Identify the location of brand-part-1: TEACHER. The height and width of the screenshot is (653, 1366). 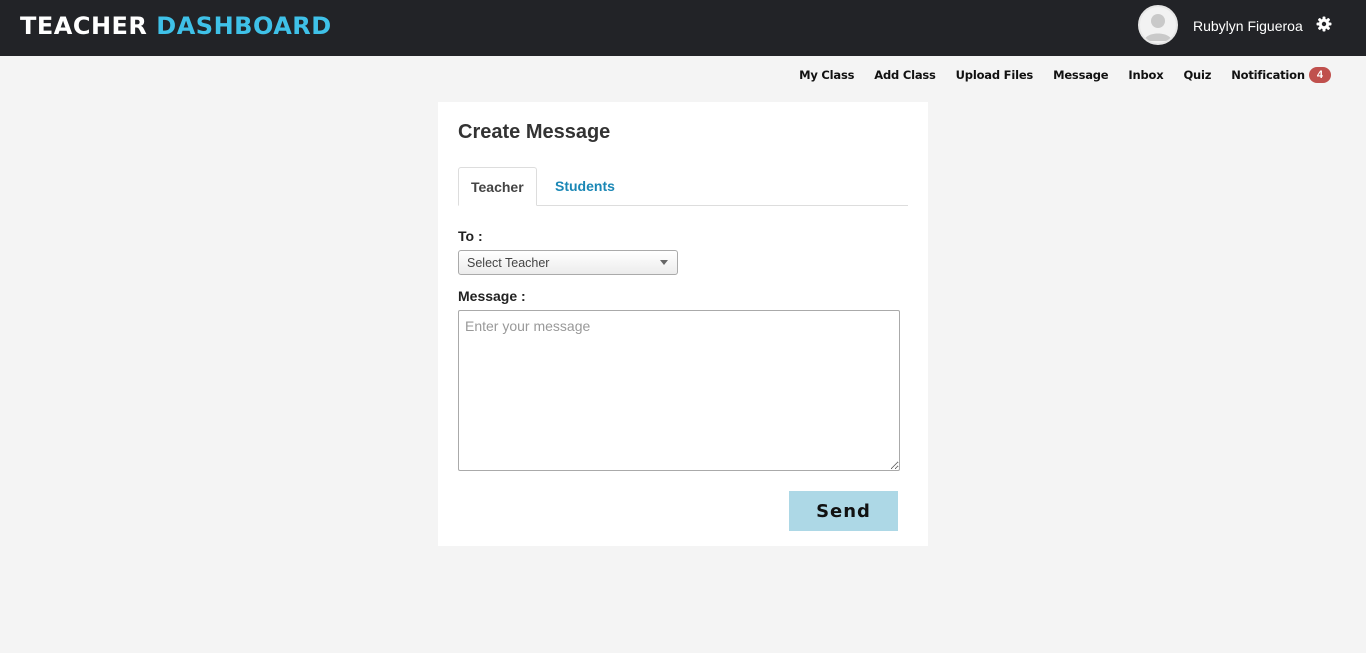
(84, 26).